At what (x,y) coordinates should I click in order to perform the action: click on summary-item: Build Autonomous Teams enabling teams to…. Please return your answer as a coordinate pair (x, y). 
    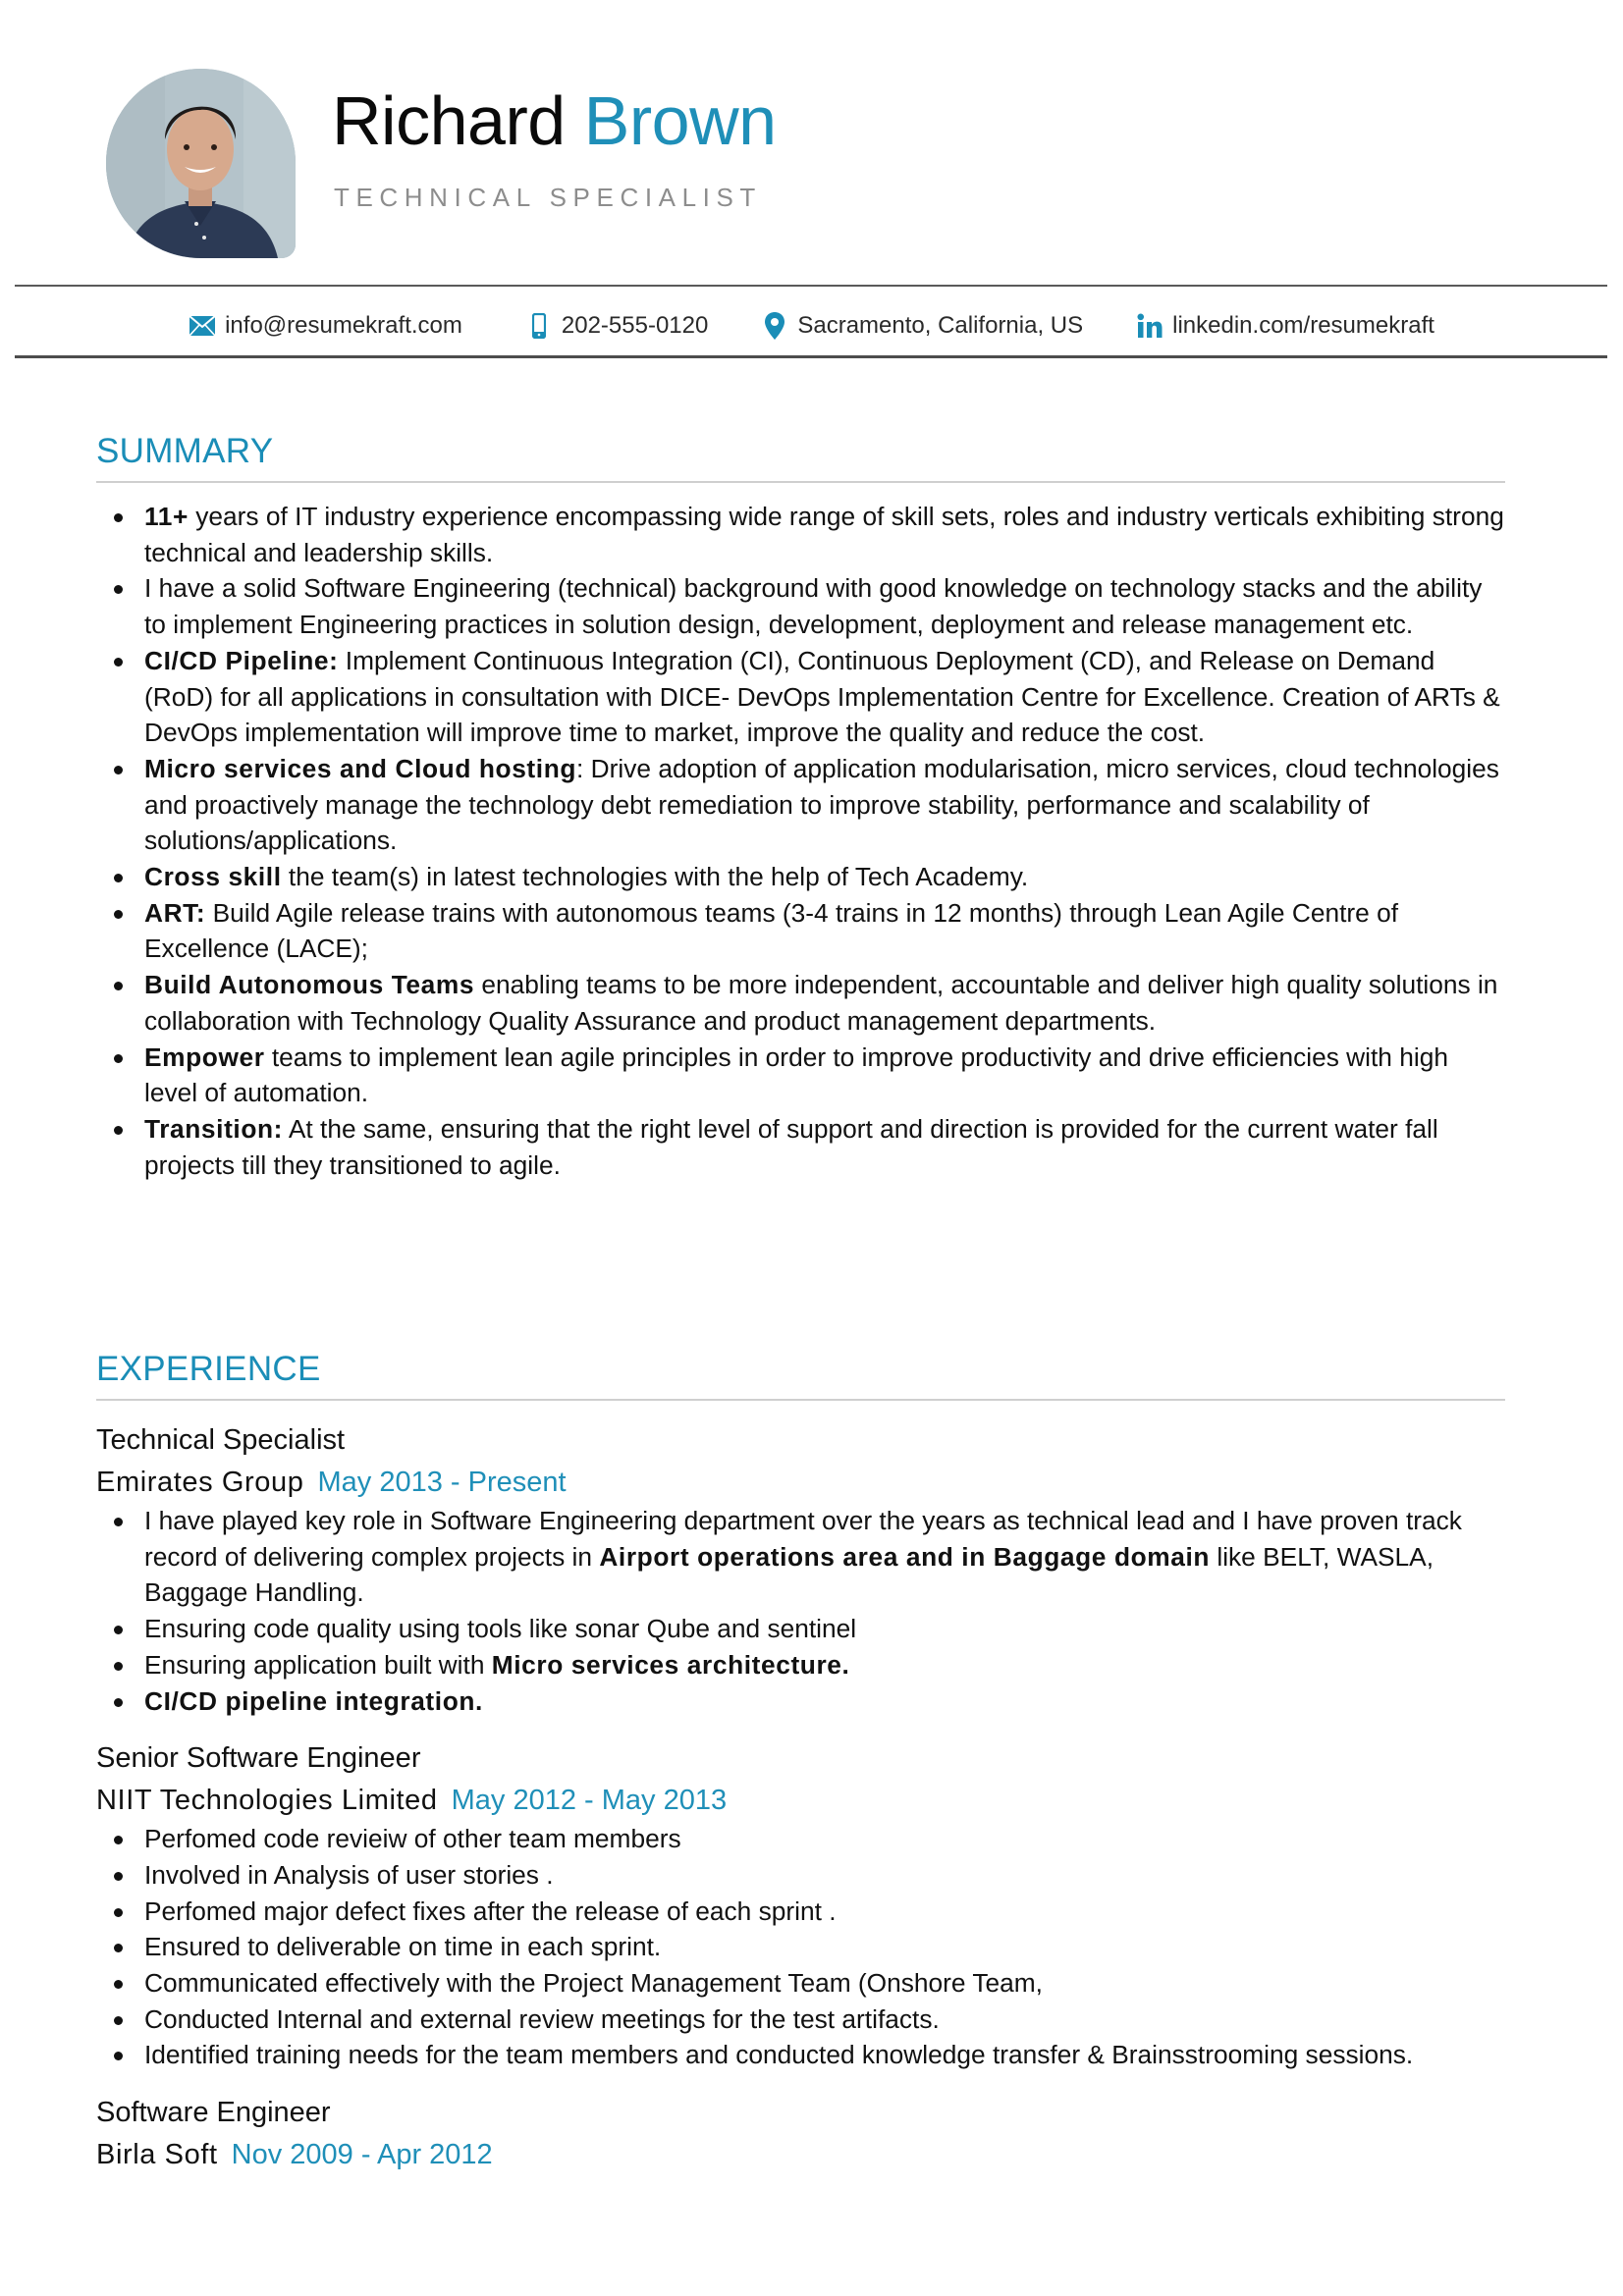
    Looking at the image, I should click on (800, 1003).